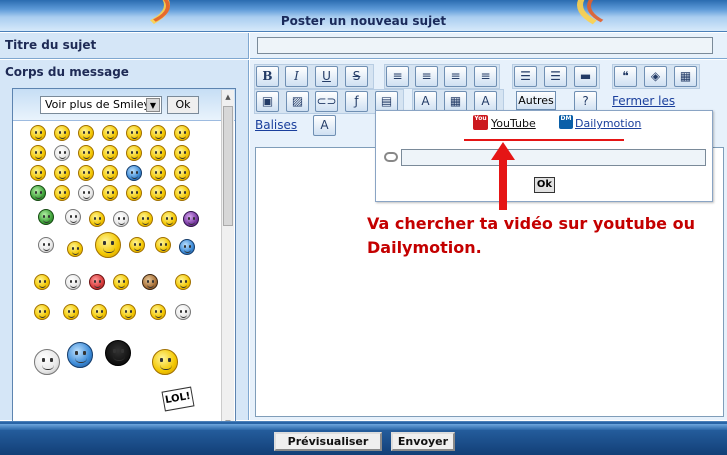 Image resolution: width=727 pixels, height=455 pixels. I want to click on underline-button: U, so click(326, 76).